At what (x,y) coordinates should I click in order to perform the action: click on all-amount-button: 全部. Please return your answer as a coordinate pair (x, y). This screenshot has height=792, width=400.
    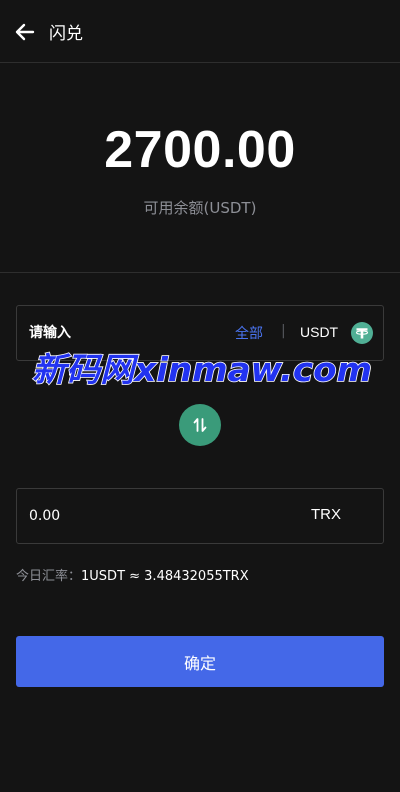
    Looking at the image, I should click on (249, 333).